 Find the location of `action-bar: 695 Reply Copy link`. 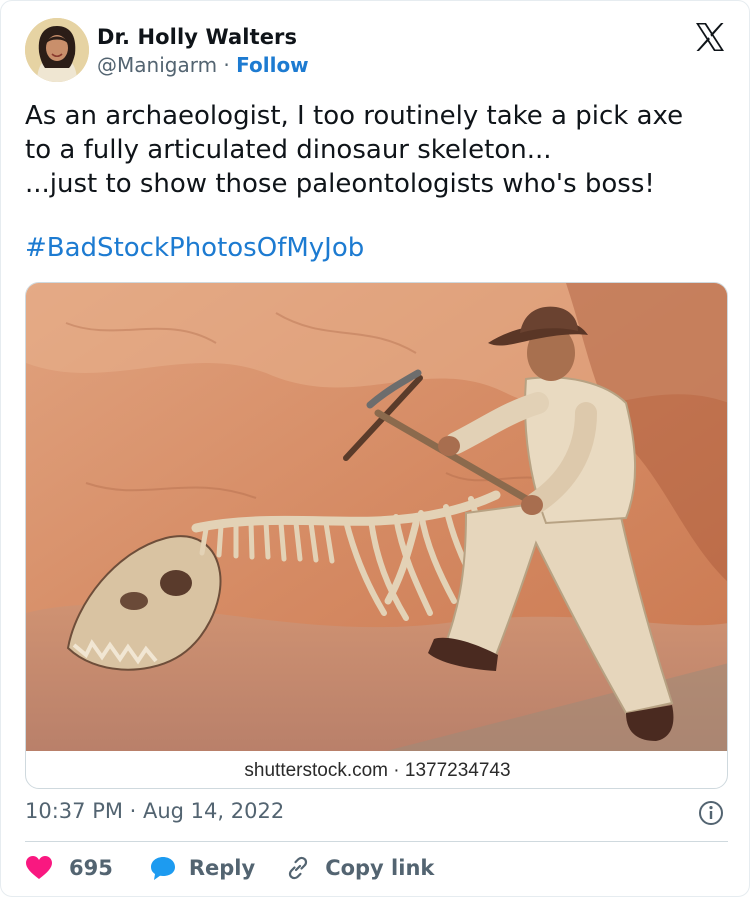

action-bar: 695 Reply Copy link is located at coordinates (229, 868).